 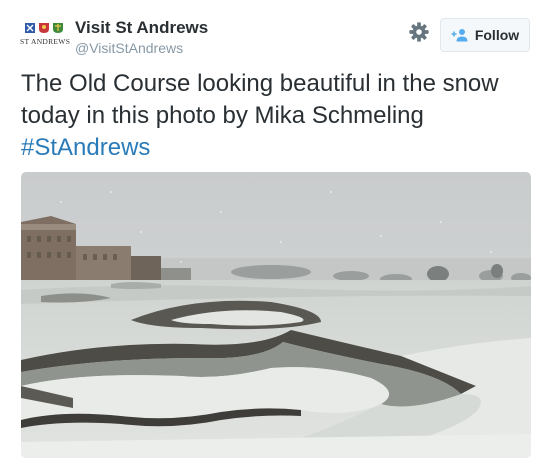 What do you see at coordinates (45, 41) in the screenshot?
I see `avatar-wordmark: ST ANDREWS` at bounding box center [45, 41].